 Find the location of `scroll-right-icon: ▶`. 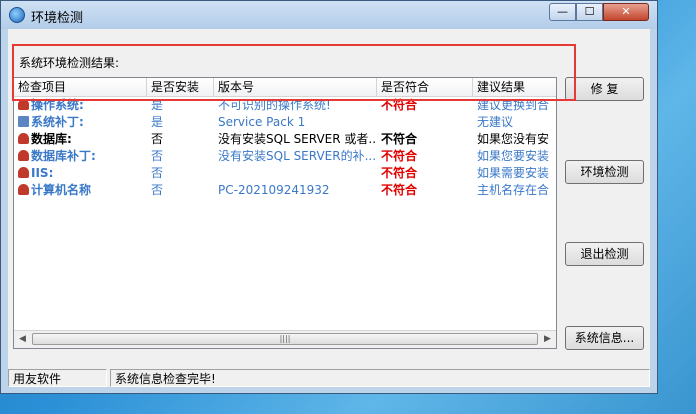

scroll-right-icon: ▶ is located at coordinates (547, 339).